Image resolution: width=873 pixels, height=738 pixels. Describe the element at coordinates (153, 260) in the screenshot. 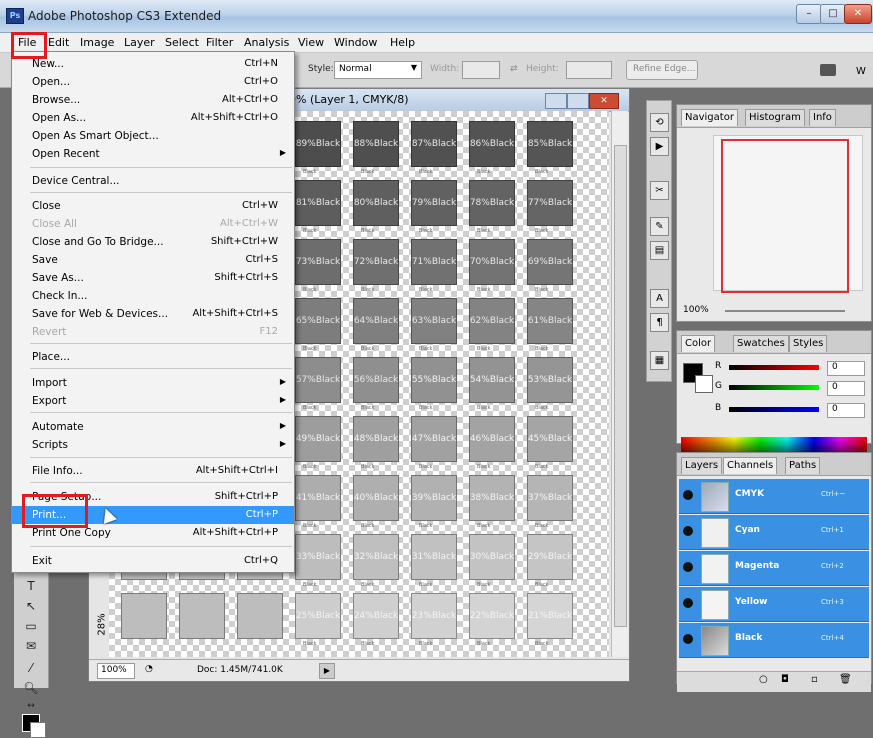

I see `file-menu-item: Save Ctrl+S` at that location.